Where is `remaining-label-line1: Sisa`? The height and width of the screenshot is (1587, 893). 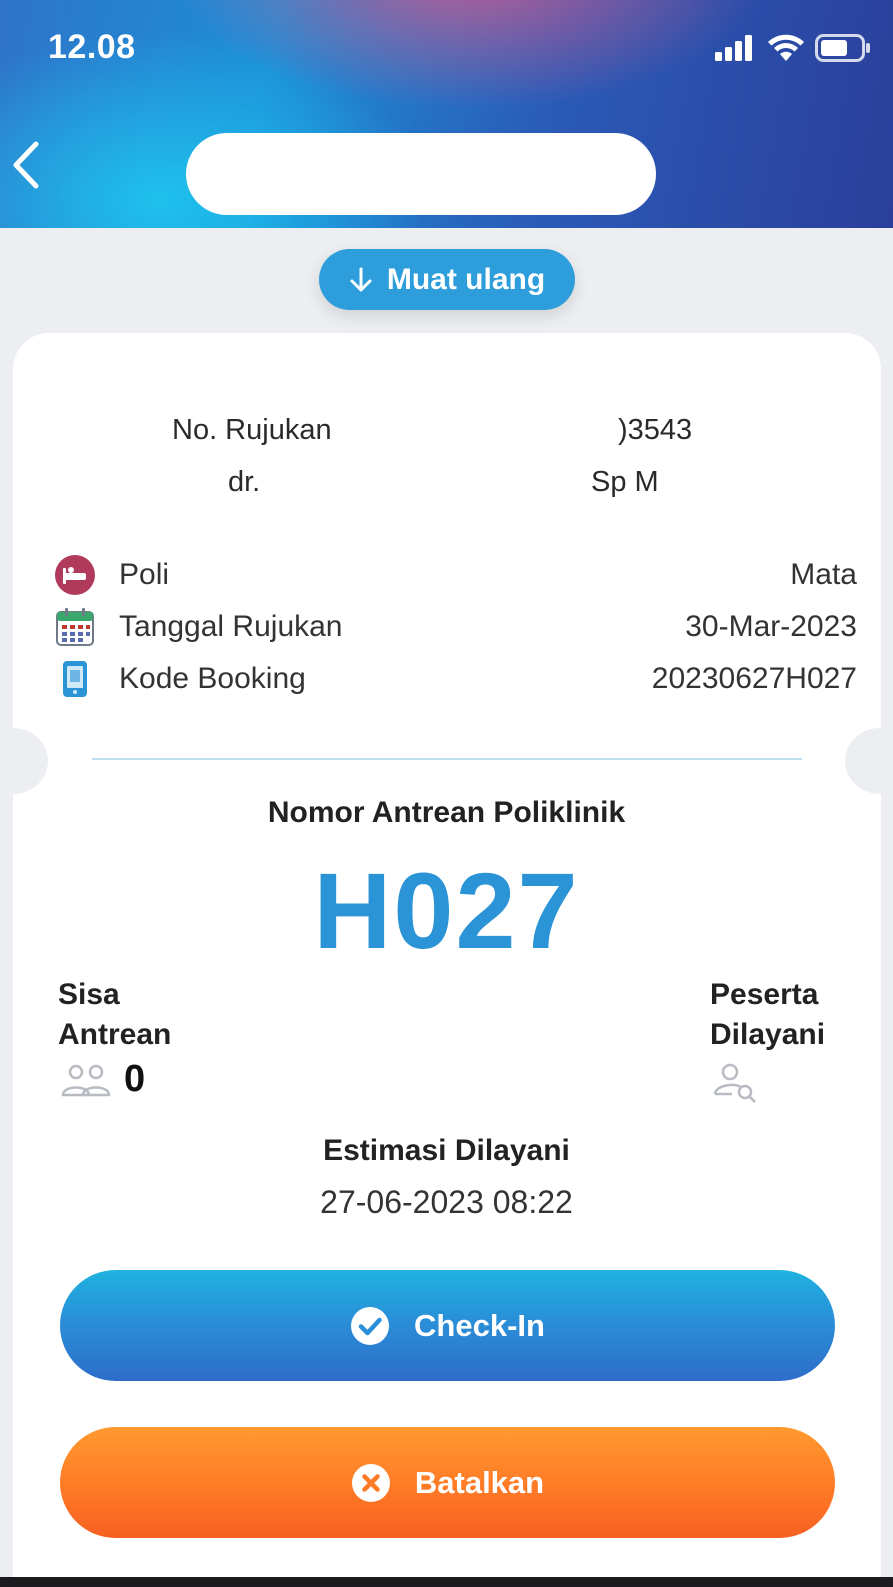
remaining-label-line1: Sisa is located at coordinates (89, 994).